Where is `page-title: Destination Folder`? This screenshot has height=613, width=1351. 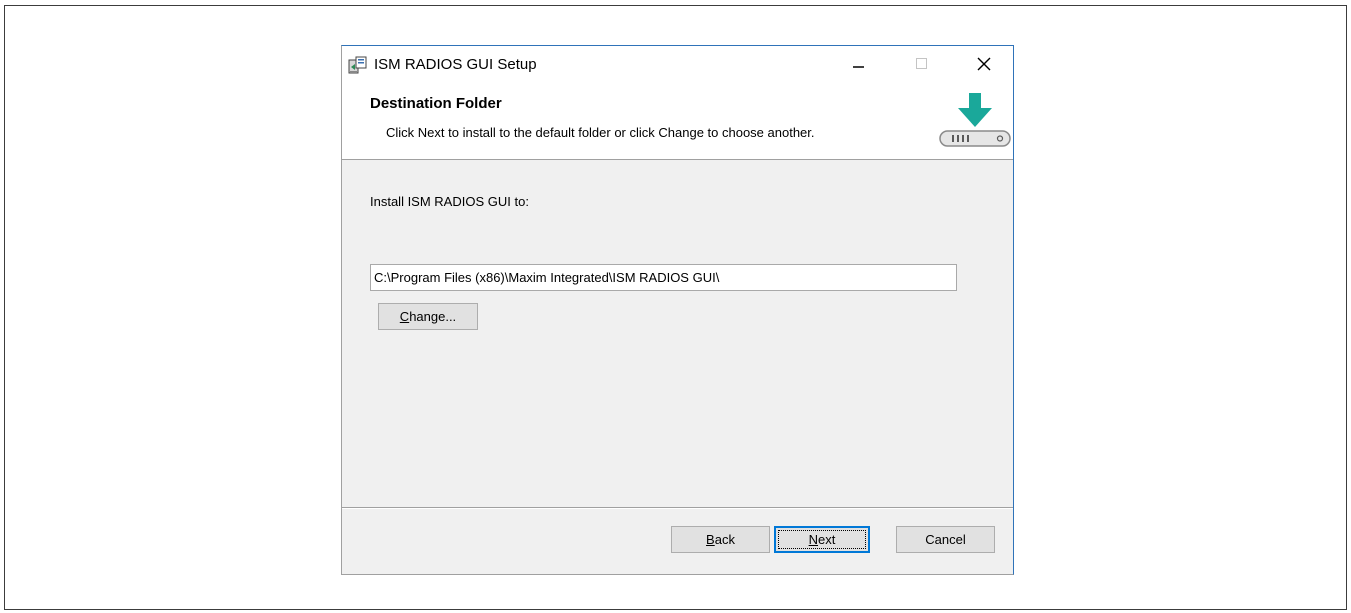
page-title: Destination Folder is located at coordinates (436, 103).